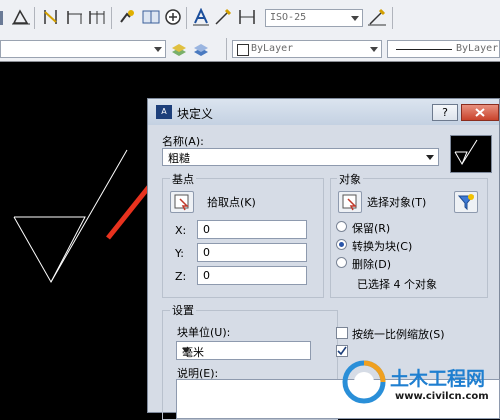  What do you see at coordinates (201, 49) in the screenshot?
I see `layer-state-icon` at bounding box center [201, 49].